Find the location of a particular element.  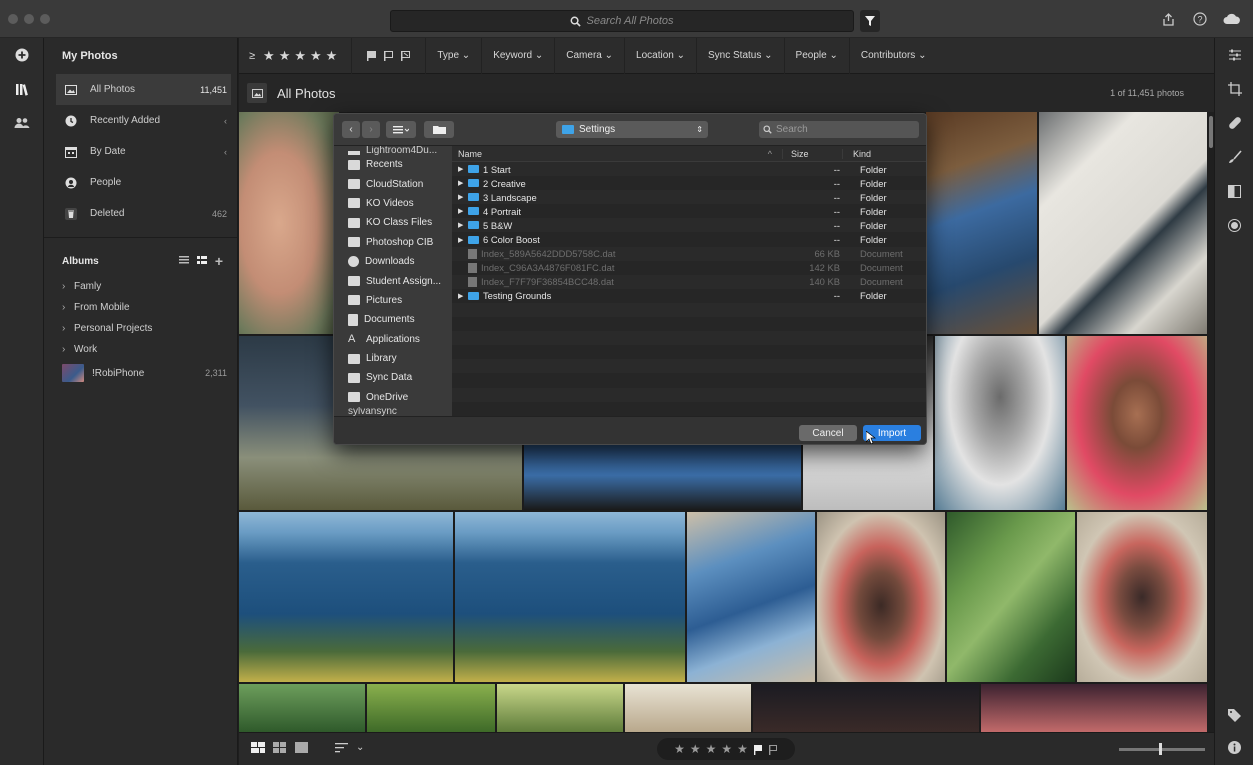

sidebar-item-deleted: Deleted 462 is located at coordinates (140, 213).